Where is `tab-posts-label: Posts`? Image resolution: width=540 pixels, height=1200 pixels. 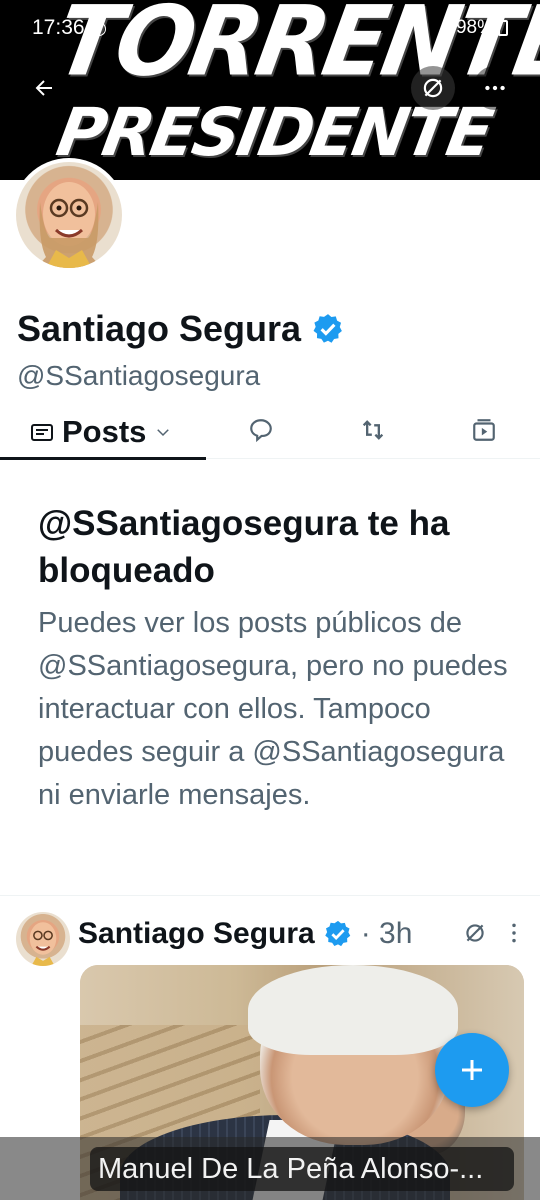 tab-posts-label: Posts is located at coordinates (104, 431).